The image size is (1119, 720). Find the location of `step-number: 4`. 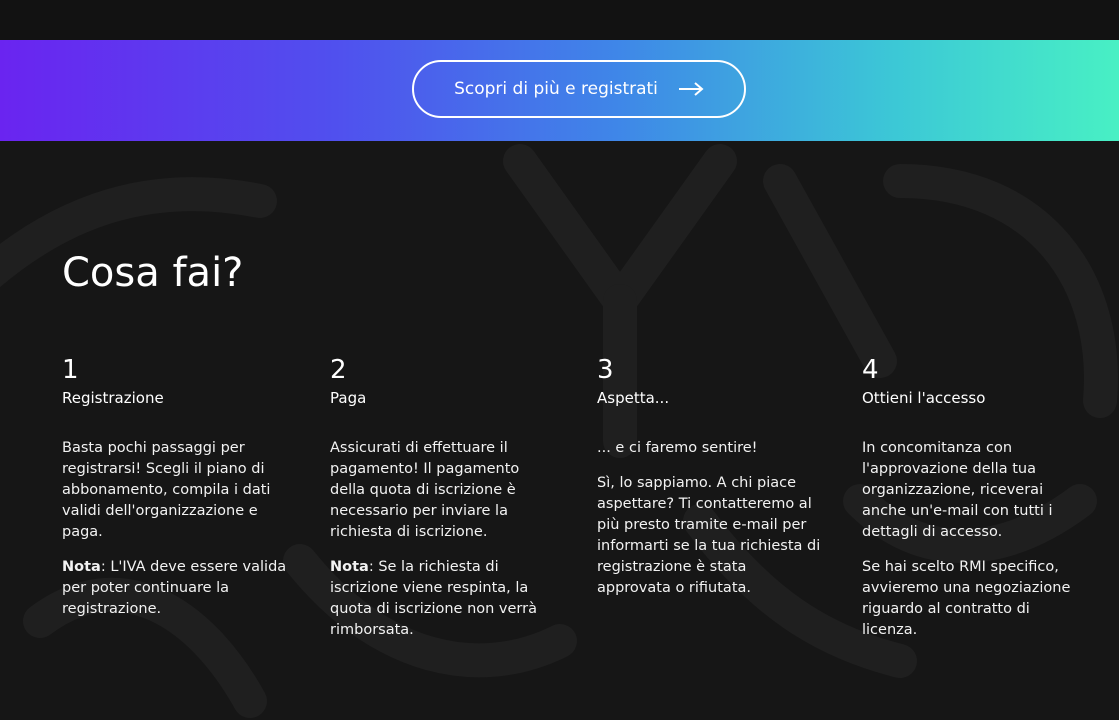

step-number: 4 is located at coordinates (870, 370).